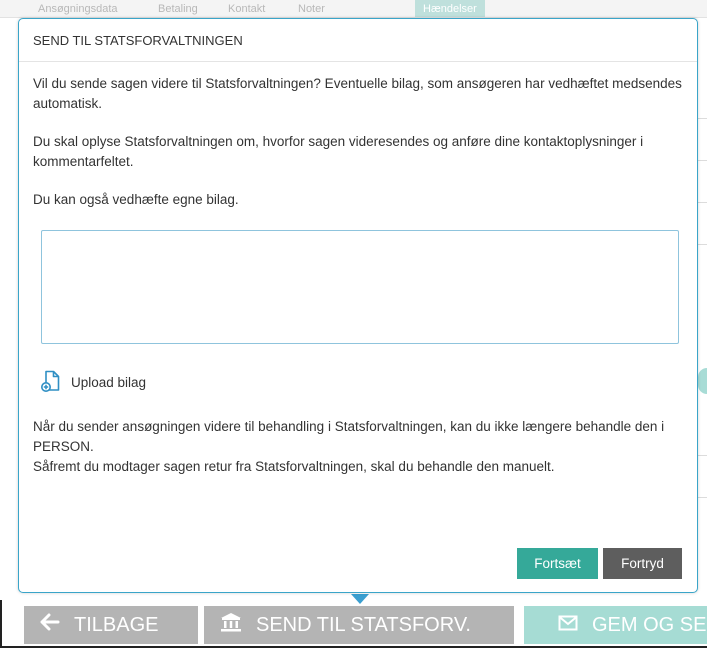  Describe the element at coordinates (557, 563) in the screenshot. I see `continue-button: Fortsæt` at that location.